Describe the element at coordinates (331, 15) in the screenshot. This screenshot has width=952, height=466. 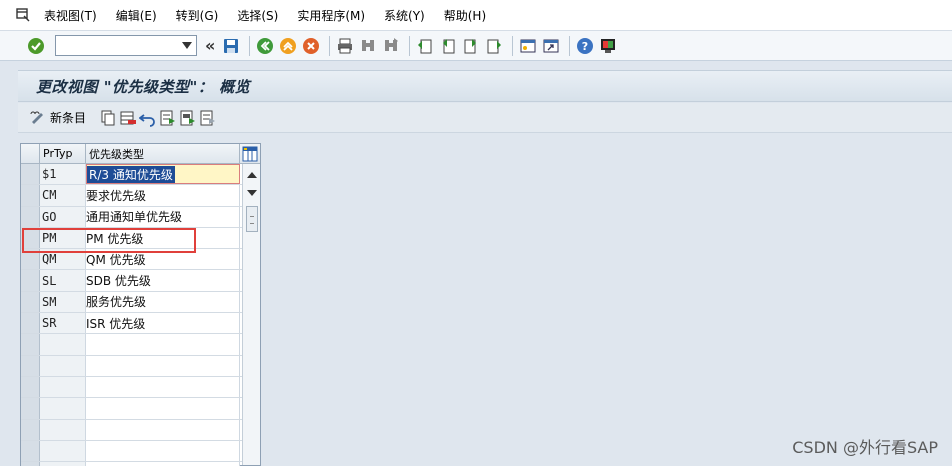
I see `menu-utilities: 实用程序(M)` at that location.